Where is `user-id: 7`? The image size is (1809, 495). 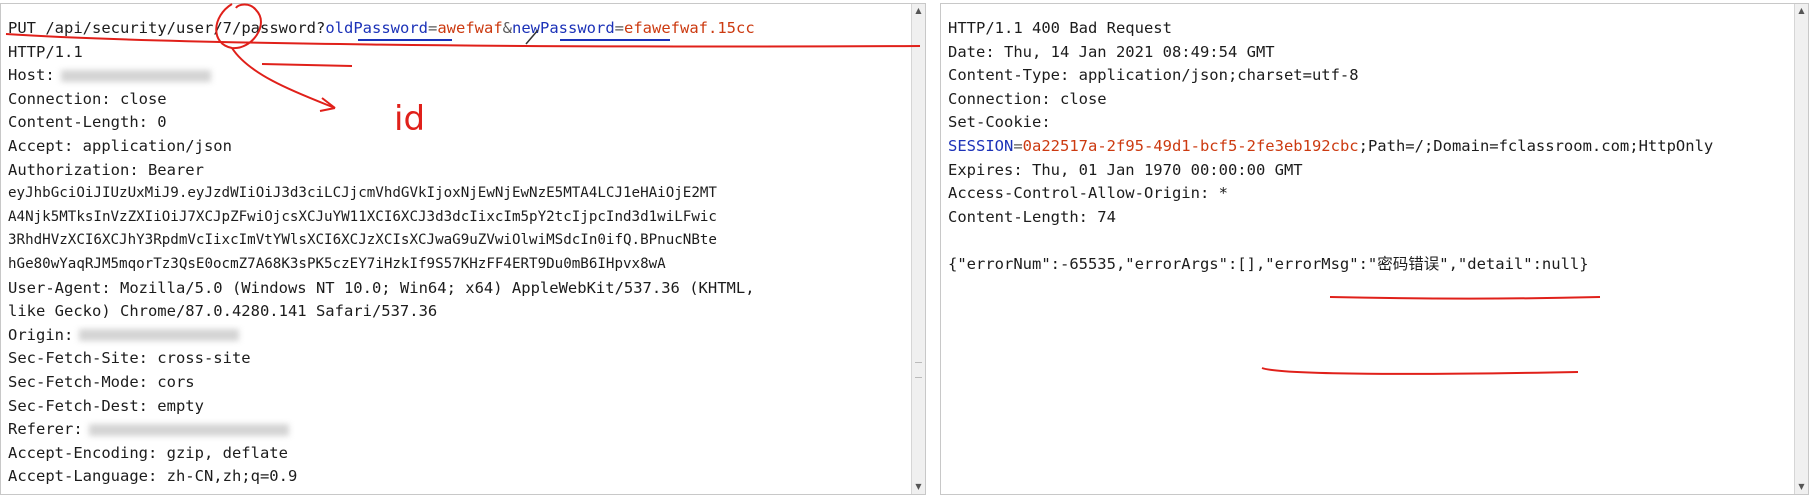 user-id: 7 is located at coordinates (227, 28).